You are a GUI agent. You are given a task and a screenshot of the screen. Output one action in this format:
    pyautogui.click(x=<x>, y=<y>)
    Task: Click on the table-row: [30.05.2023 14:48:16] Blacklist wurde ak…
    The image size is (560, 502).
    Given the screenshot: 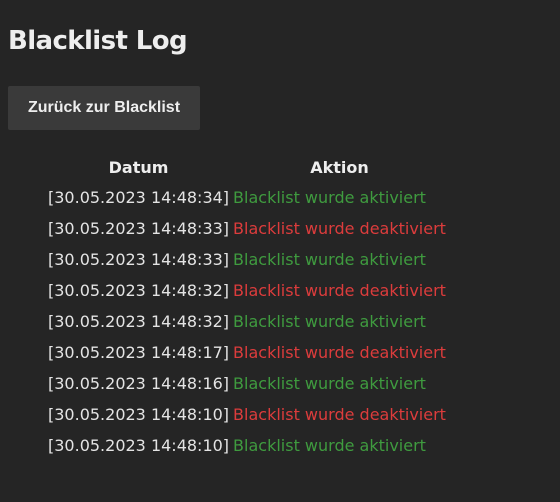 What is the action you would take?
    pyautogui.click(x=247, y=383)
    